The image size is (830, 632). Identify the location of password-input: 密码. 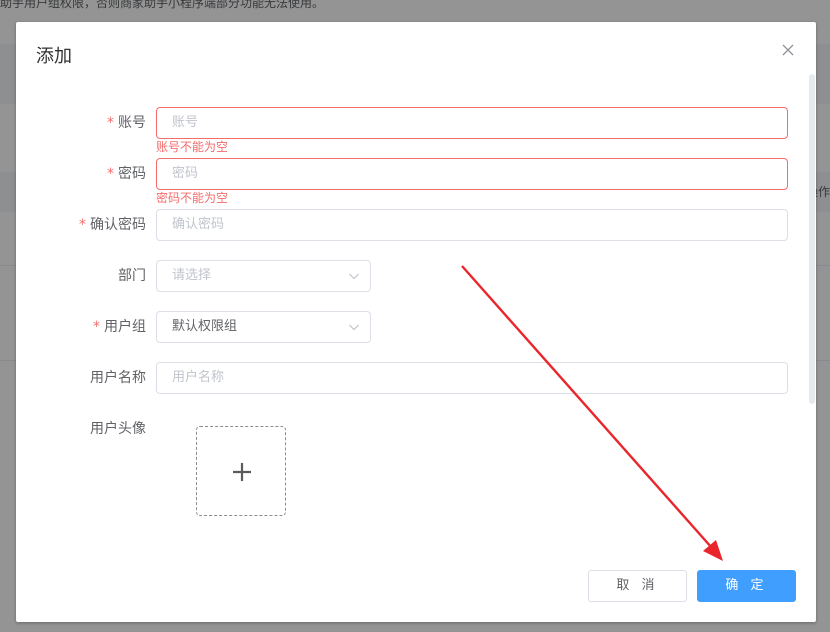
(472, 174).